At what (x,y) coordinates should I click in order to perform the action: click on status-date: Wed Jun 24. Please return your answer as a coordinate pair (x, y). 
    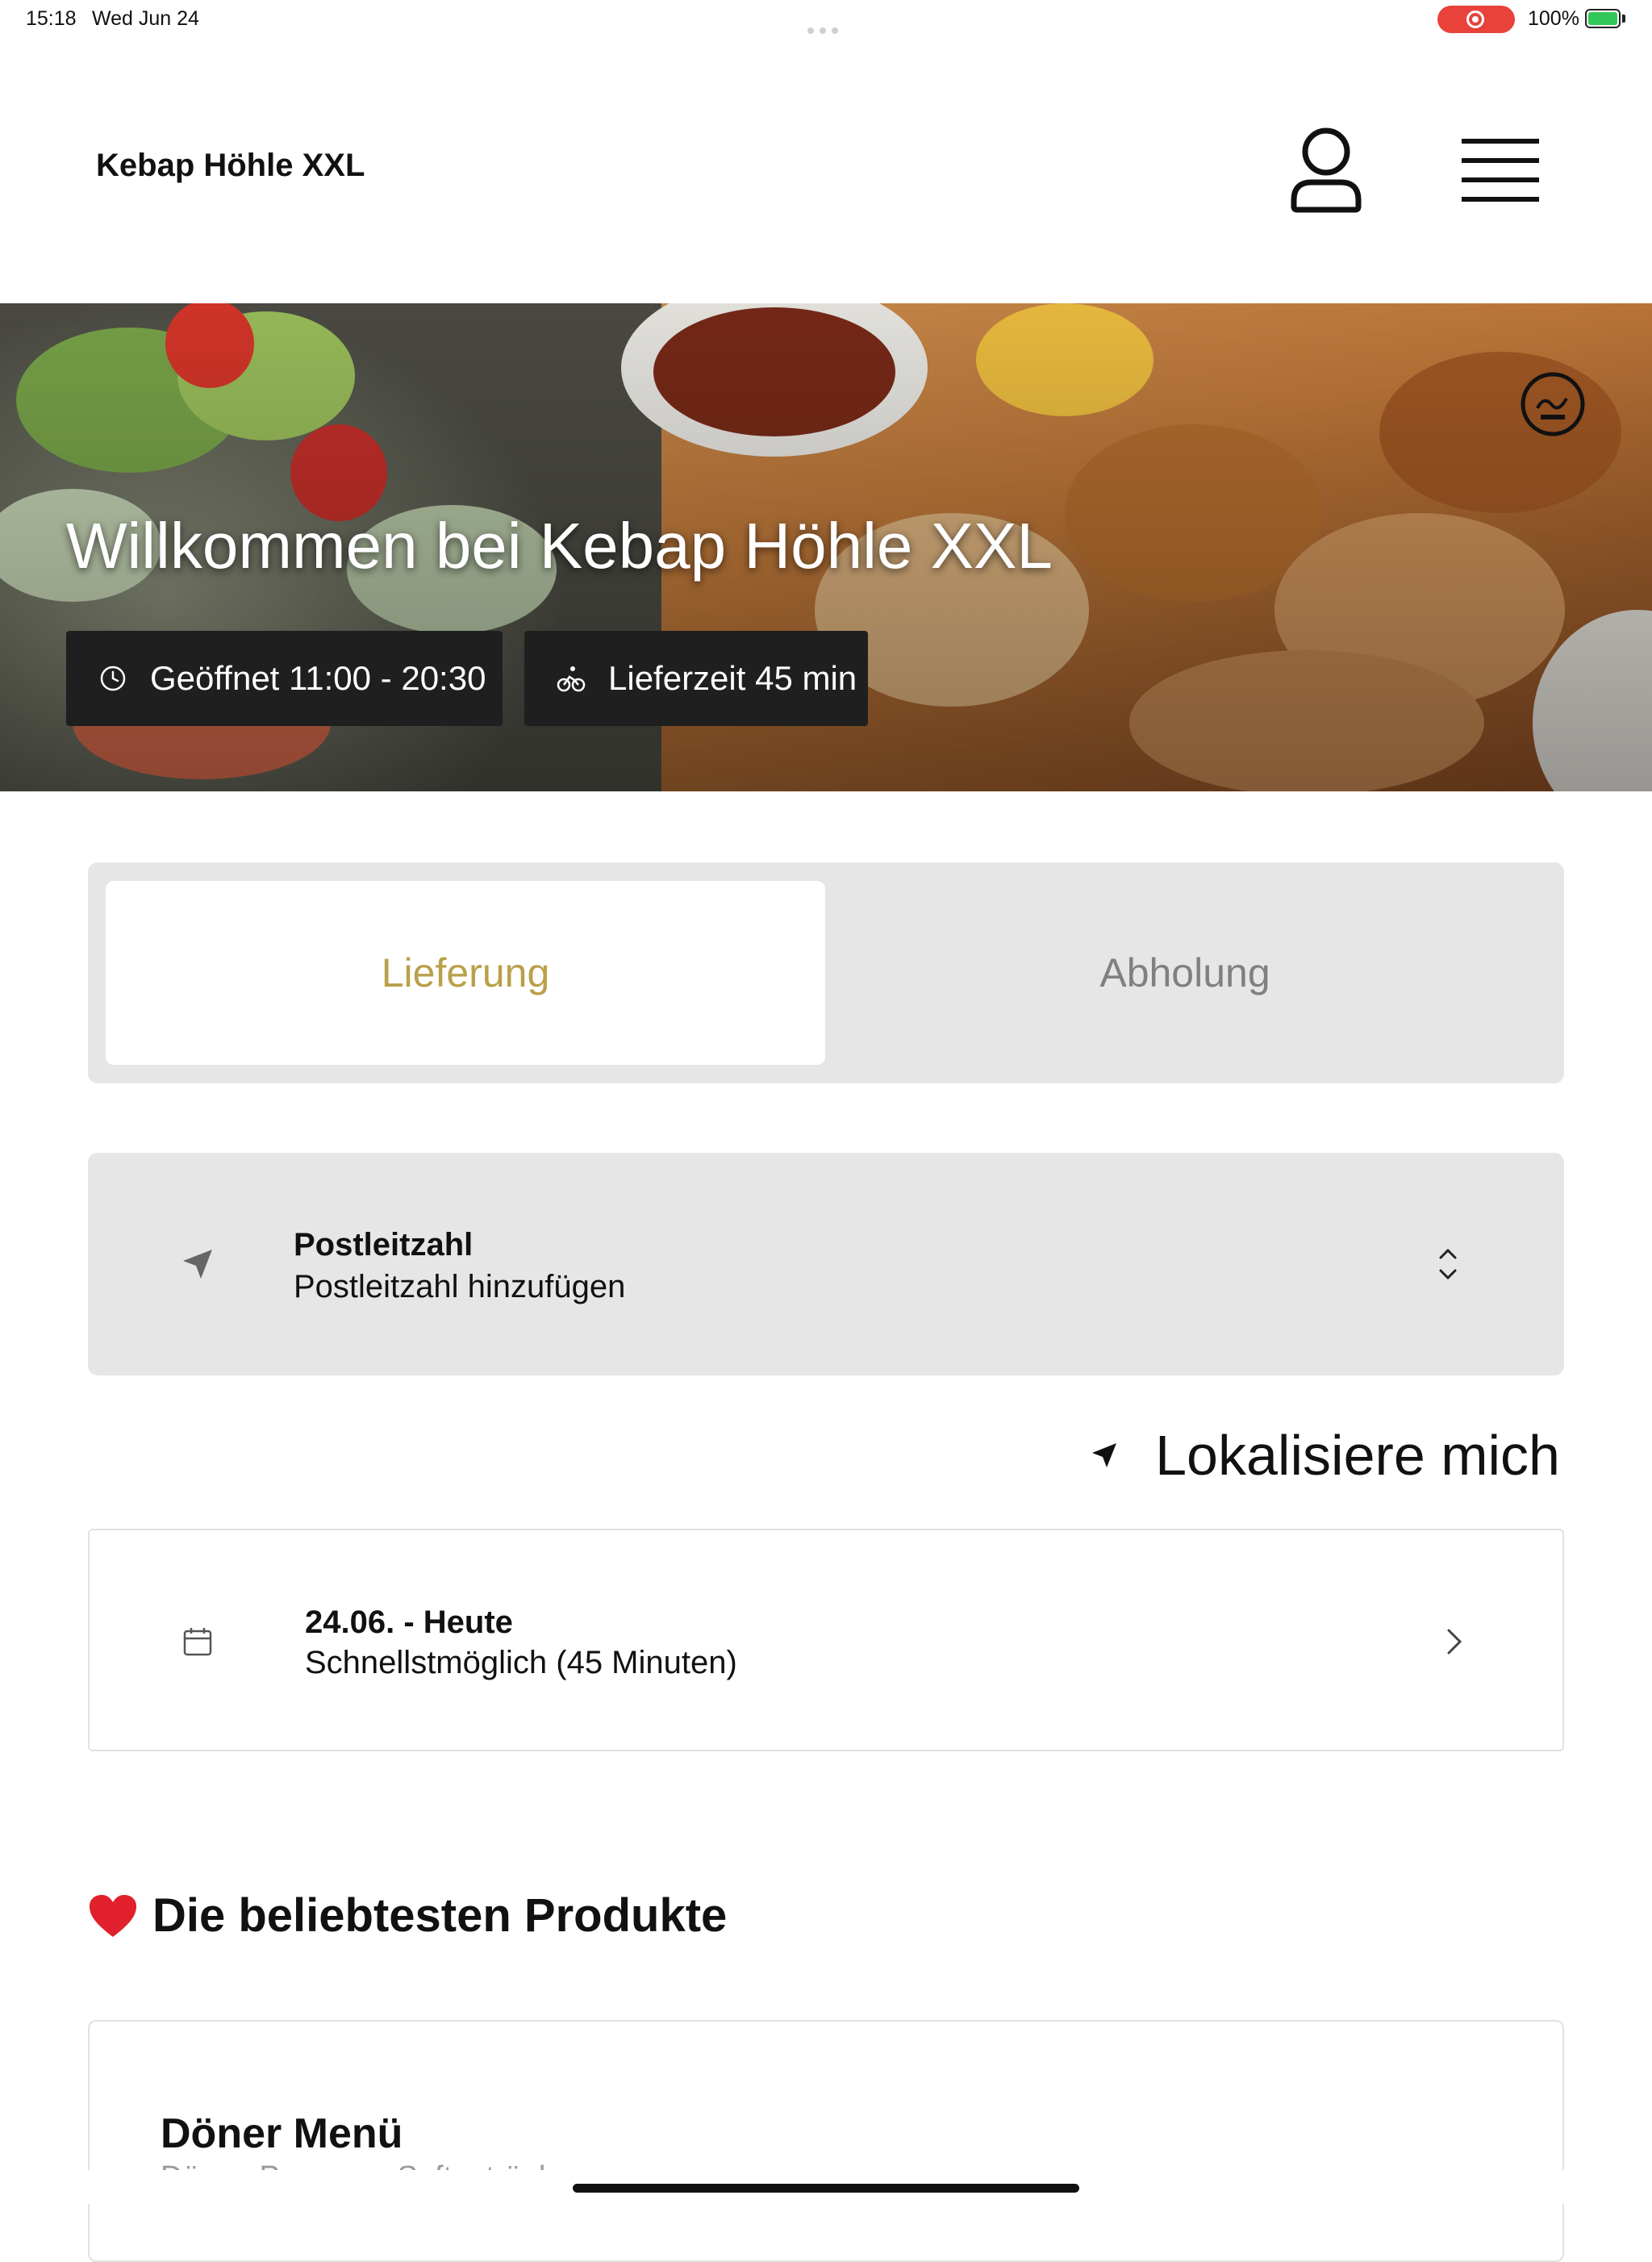
    Looking at the image, I should click on (145, 18).